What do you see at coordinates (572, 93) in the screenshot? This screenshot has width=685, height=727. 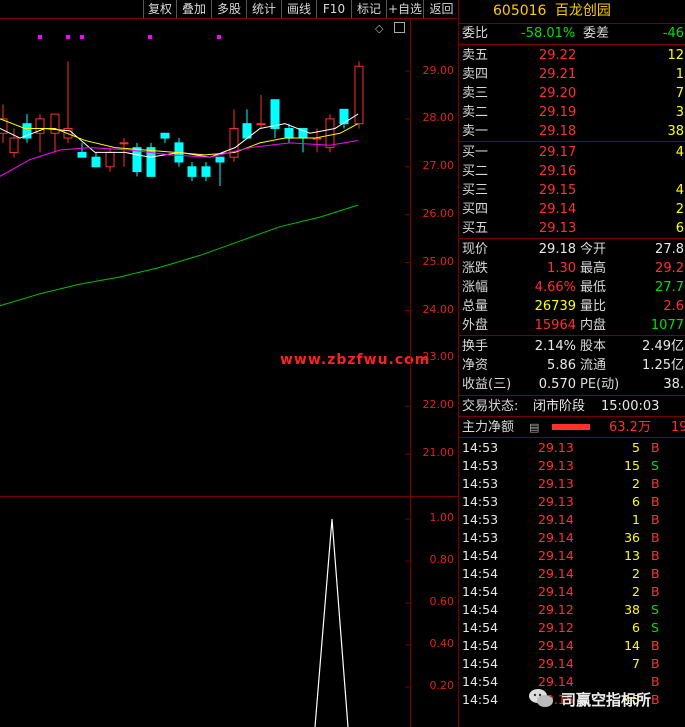 I see `sell-row: 卖三 29.20 7` at bounding box center [572, 93].